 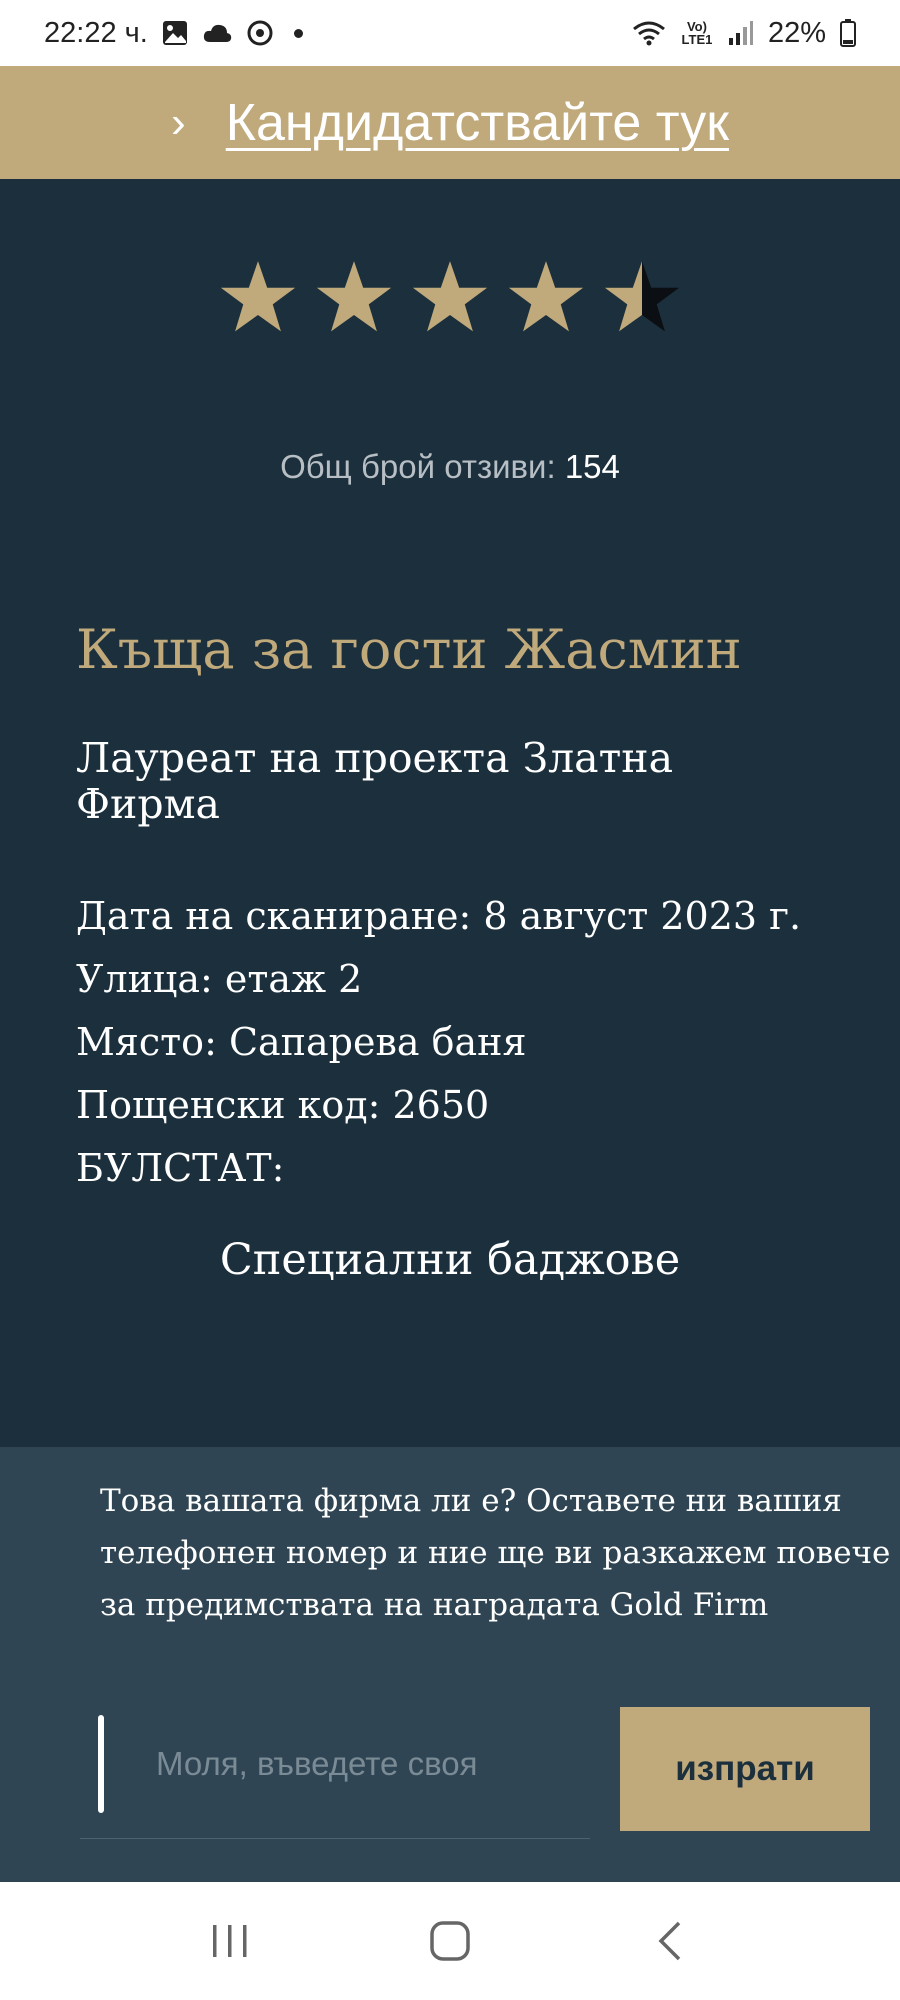 I want to click on cloud-icon, so click(x=217, y=33).